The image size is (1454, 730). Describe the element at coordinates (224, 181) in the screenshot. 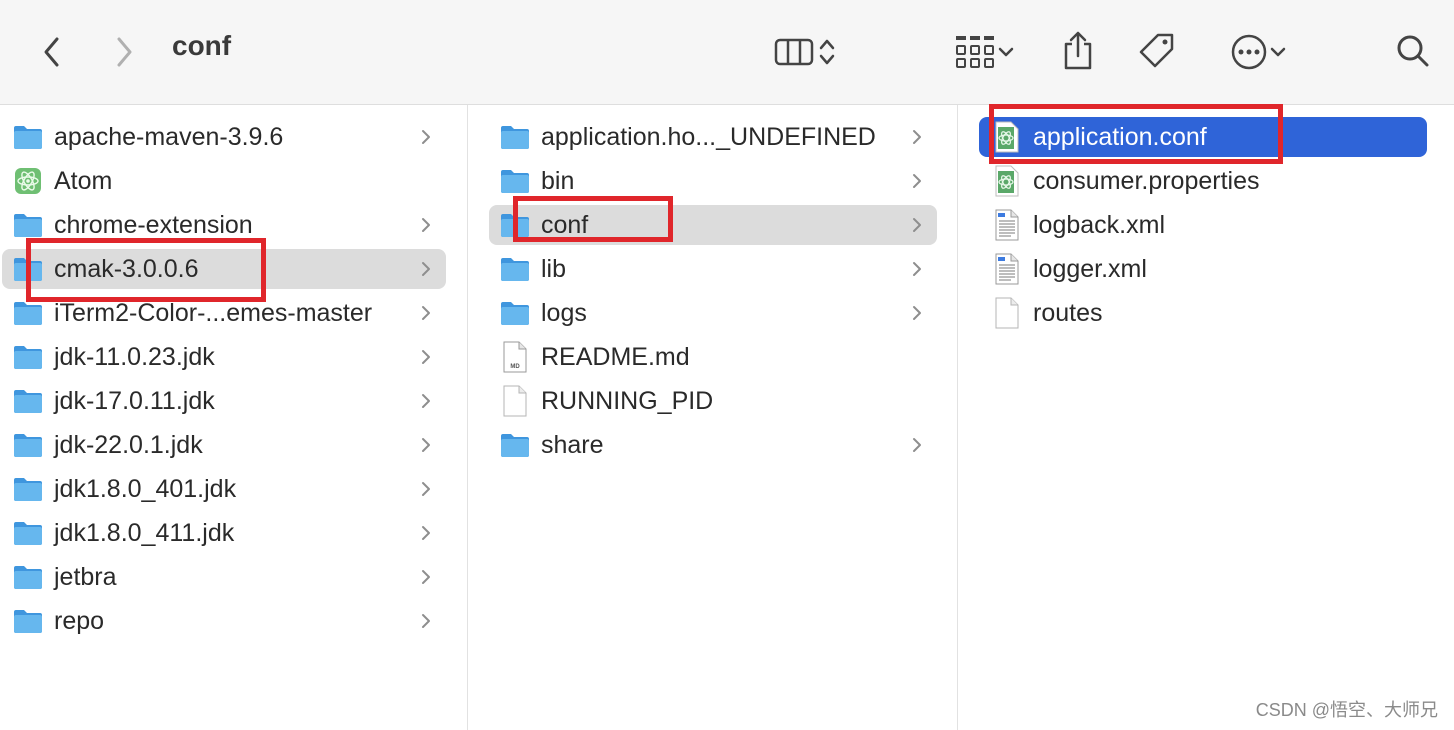

I see `list-item: Atom` at that location.